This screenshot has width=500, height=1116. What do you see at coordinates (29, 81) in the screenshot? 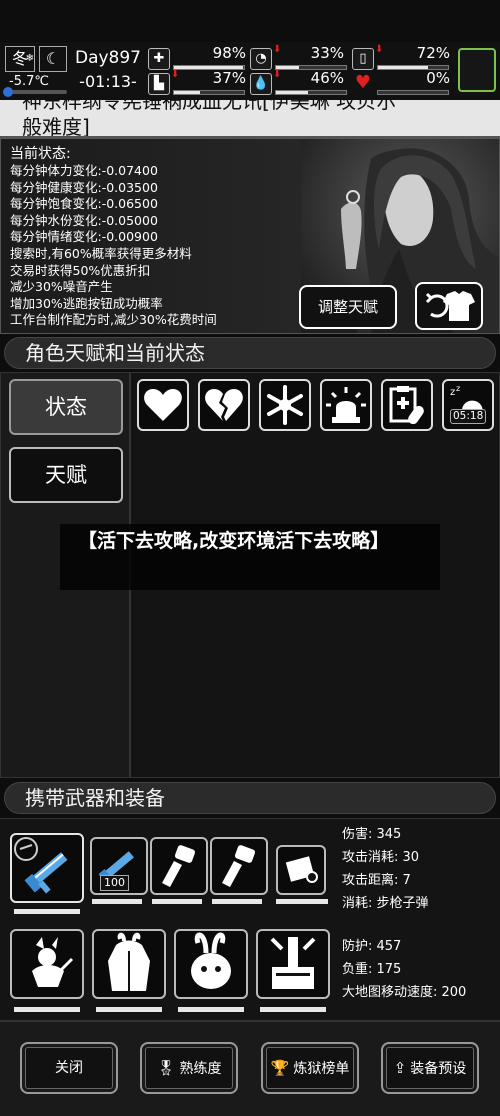
I see `temperature-value: -5.7℃` at bounding box center [29, 81].